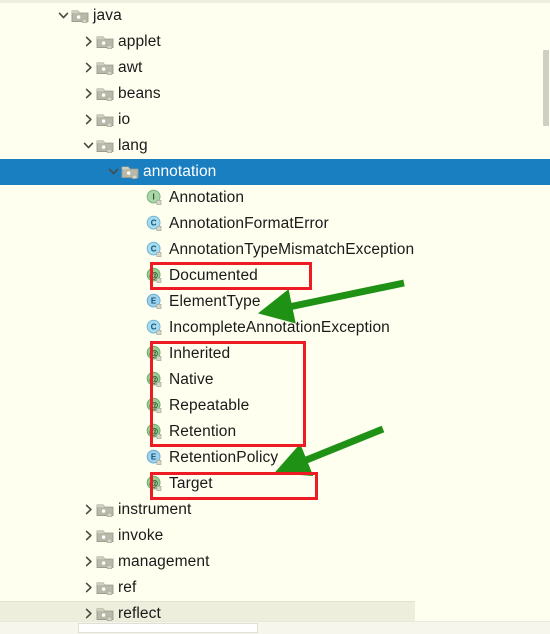  Describe the element at coordinates (209, 405) in the screenshot. I see `tree-row-label: Repeatable` at that location.